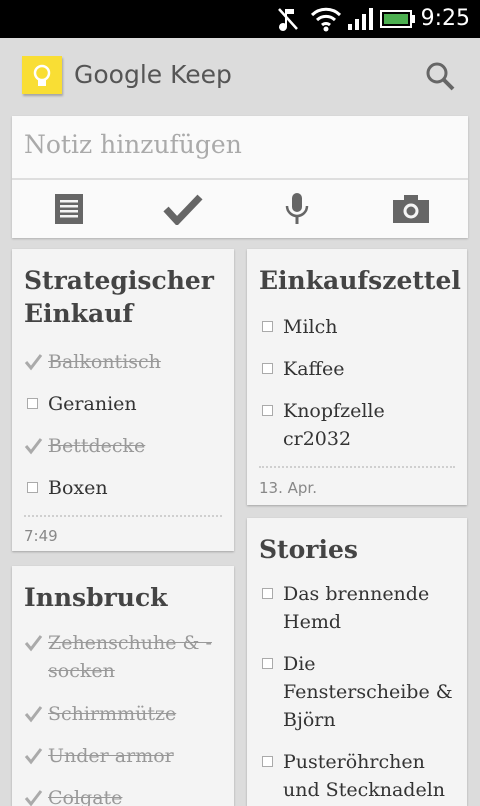 This screenshot has height=806, width=480. What do you see at coordinates (124, 297) in the screenshot?
I see `note-title: Strategischer Einkauf` at bounding box center [124, 297].